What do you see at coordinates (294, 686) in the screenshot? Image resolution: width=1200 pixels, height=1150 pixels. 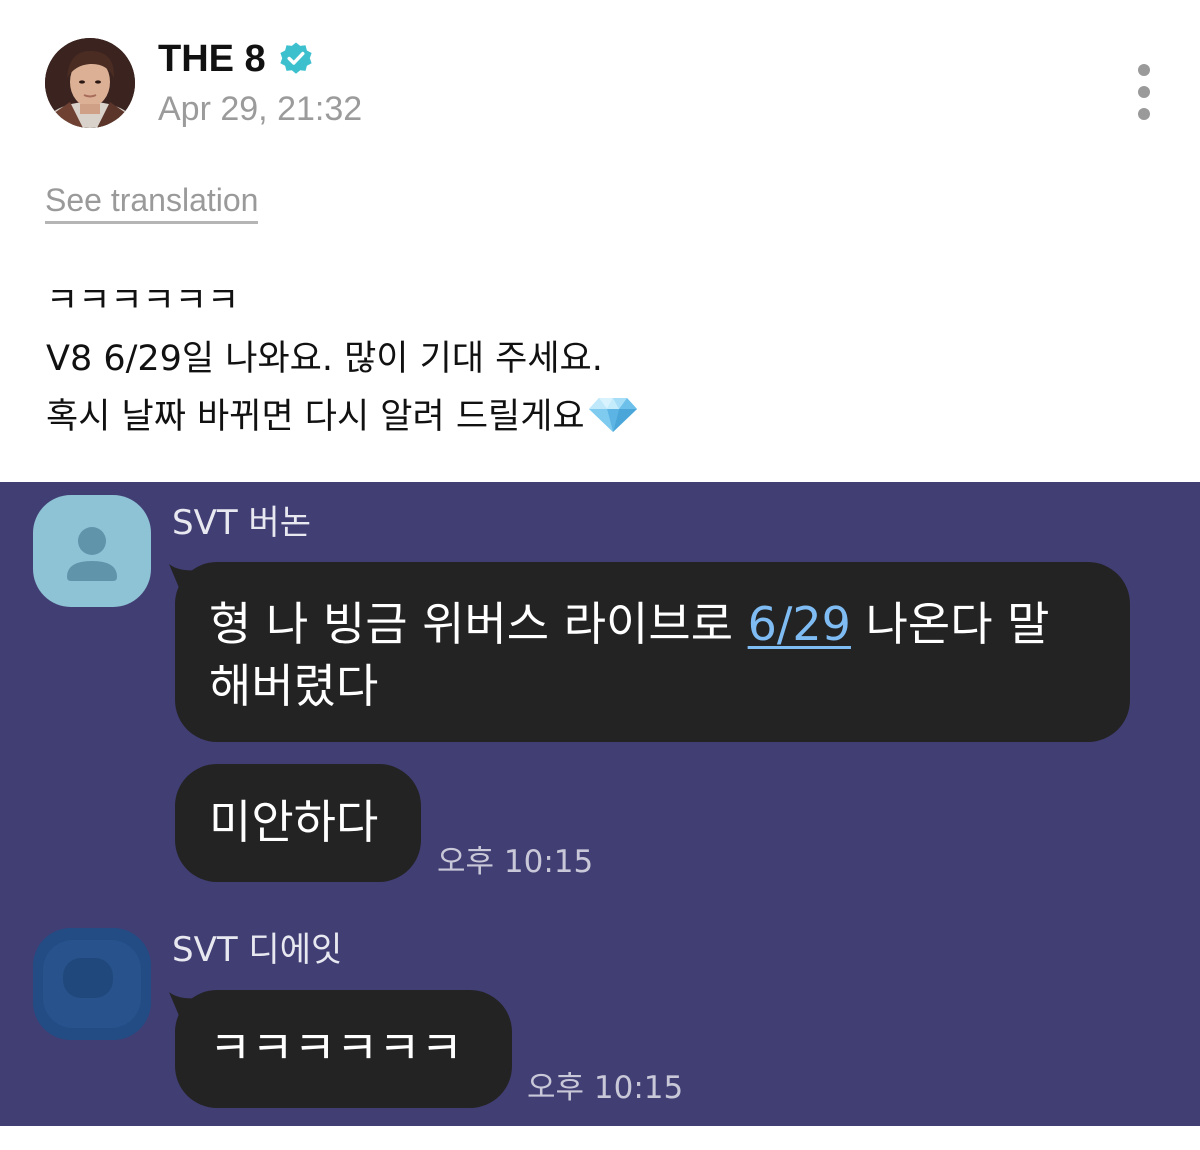 I see `message-text: 해버렸다` at bounding box center [294, 686].